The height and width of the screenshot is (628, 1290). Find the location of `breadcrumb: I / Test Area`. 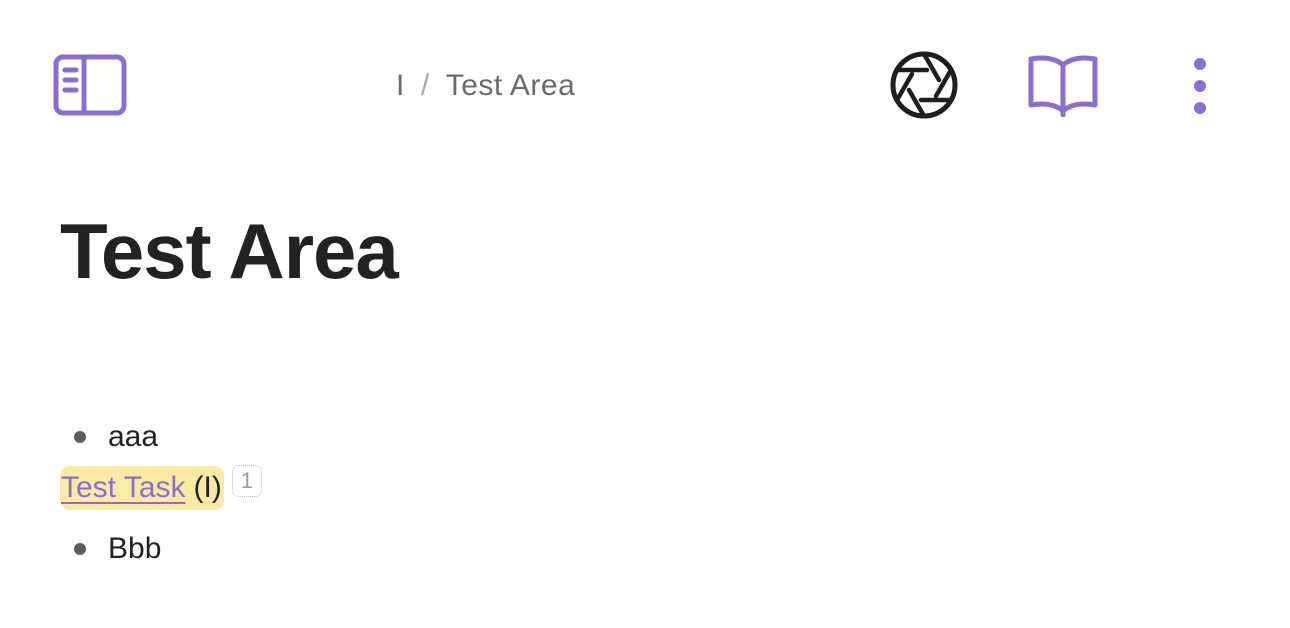

breadcrumb: I / Test Area is located at coordinates (485, 86).